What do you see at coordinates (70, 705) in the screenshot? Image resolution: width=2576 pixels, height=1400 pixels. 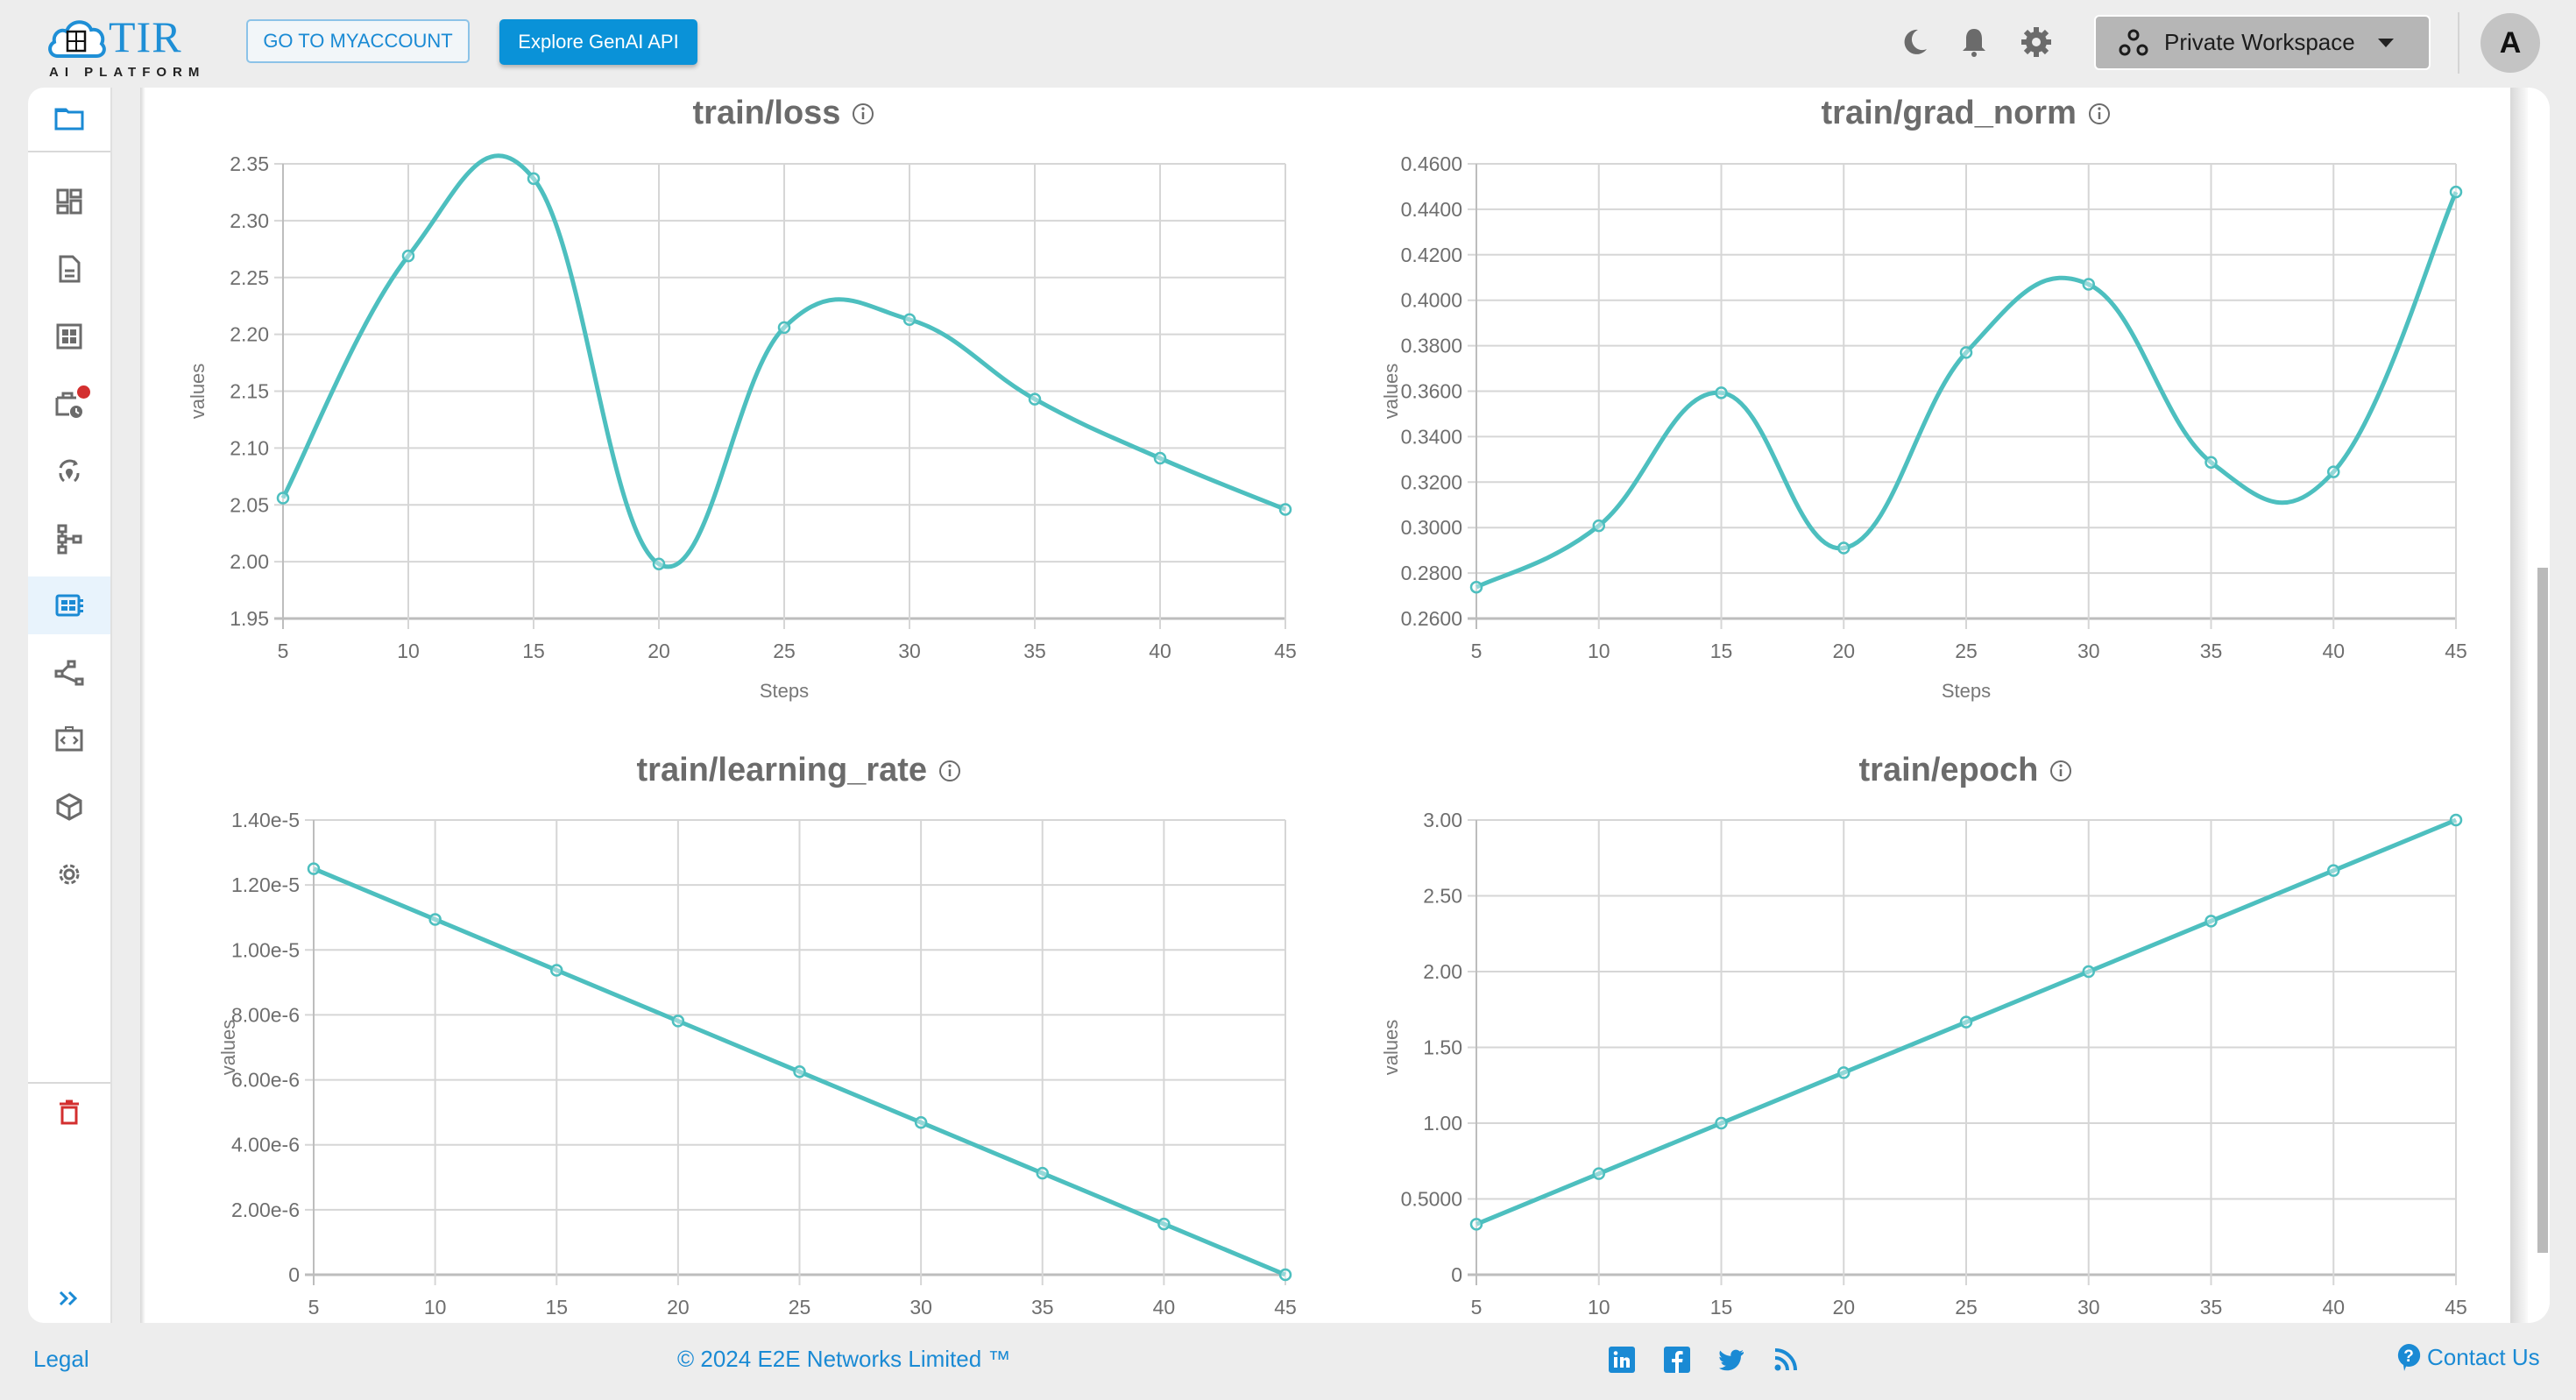 I see `sidebar` at bounding box center [70, 705].